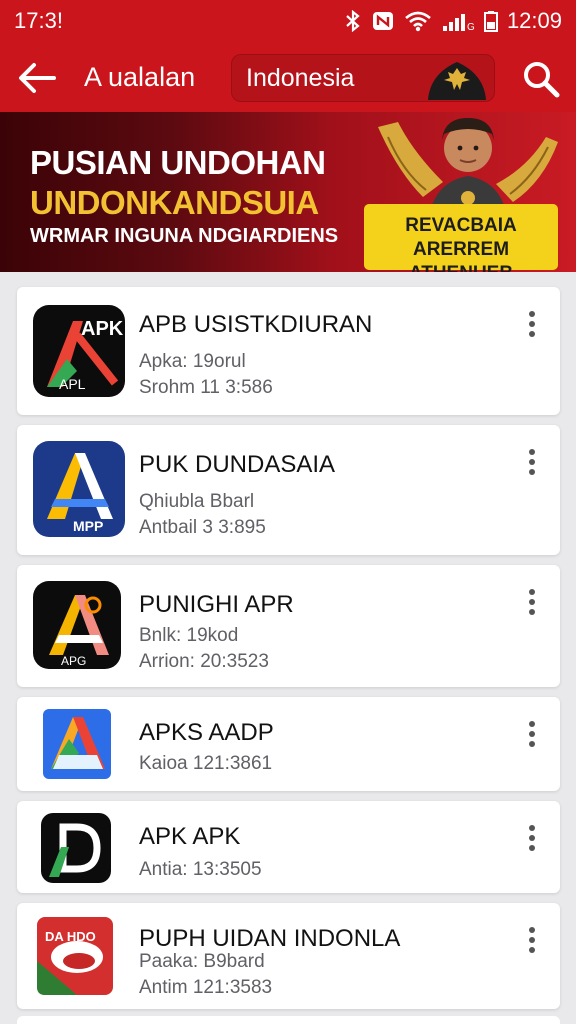  Describe the element at coordinates (190, 836) in the screenshot. I see `app-name: APK APK` at that location.